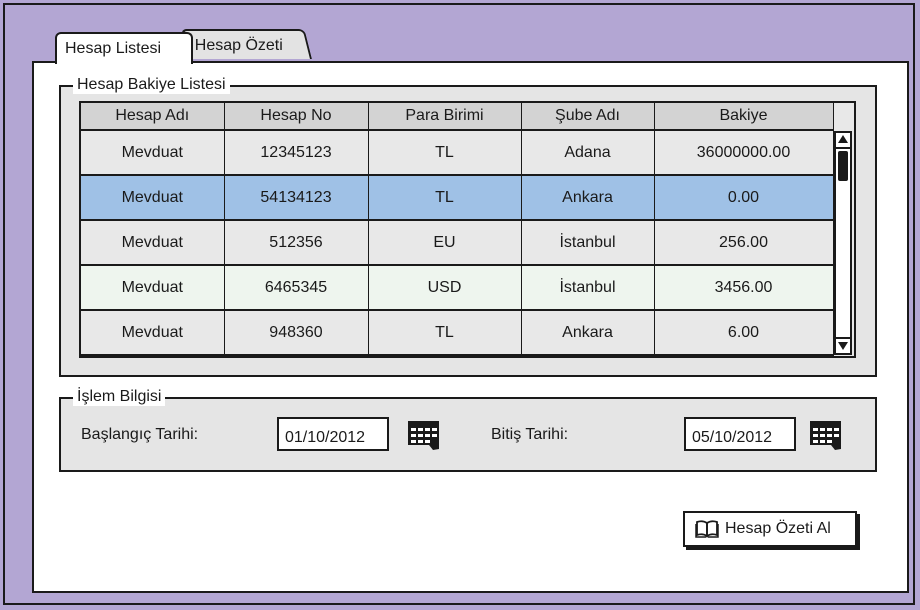  I want to click on table-row: Mevduat 512356 EU İstanbul 256.00, so click(457, 243).